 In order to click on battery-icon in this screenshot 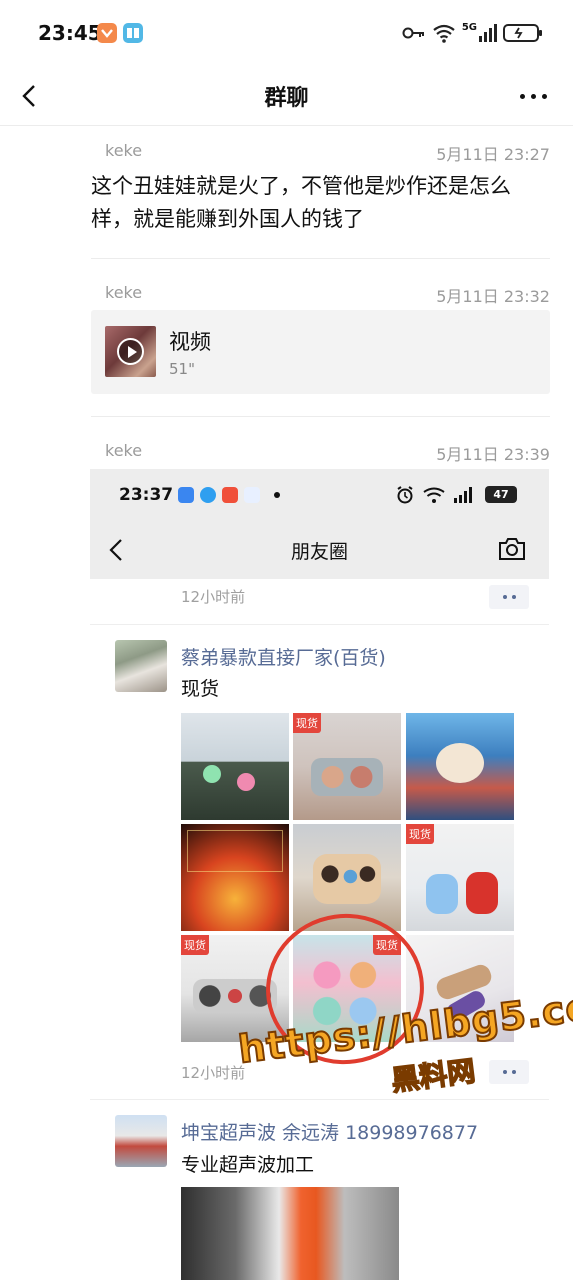, I will do `click(522, 33)`.